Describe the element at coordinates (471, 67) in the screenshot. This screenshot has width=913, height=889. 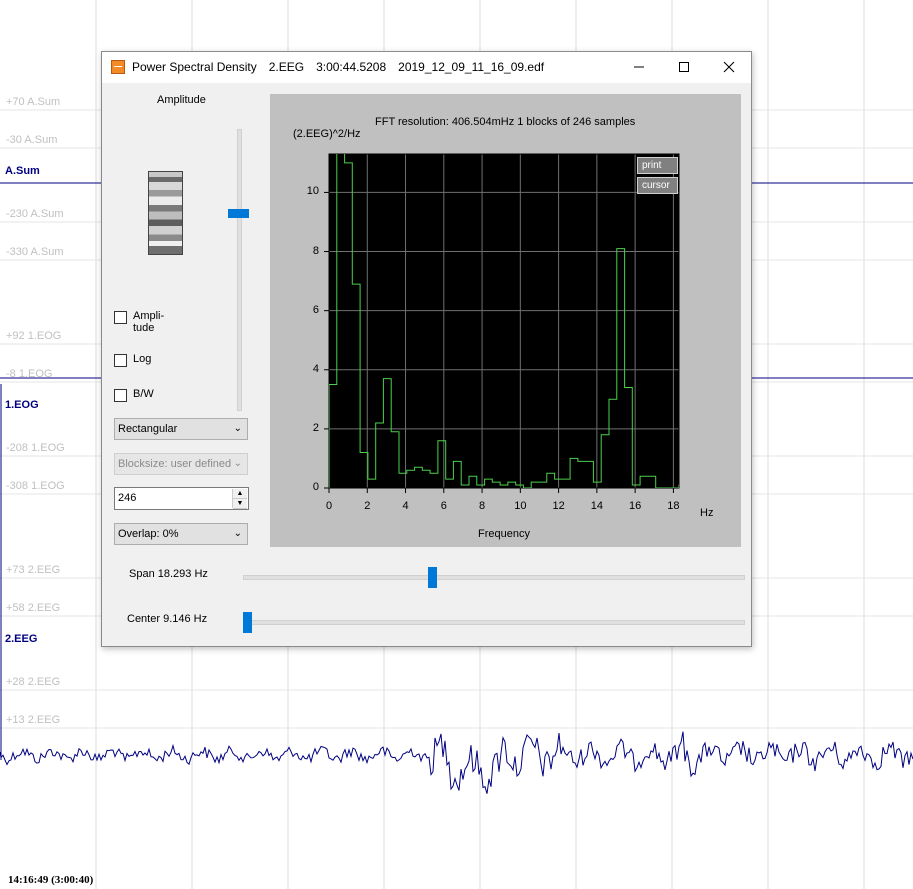
I see `title-file: 2019_12_09_11_16_09.edf` at that location.